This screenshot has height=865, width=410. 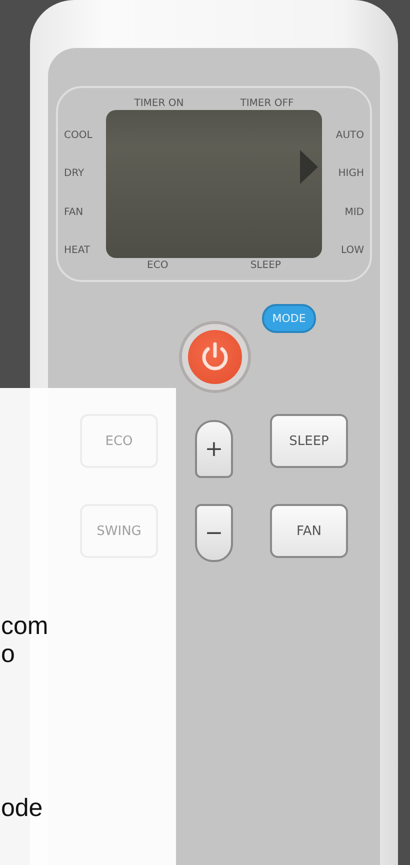 I want to click on timer-label: TIMER ON, so click(x=159, y=103).